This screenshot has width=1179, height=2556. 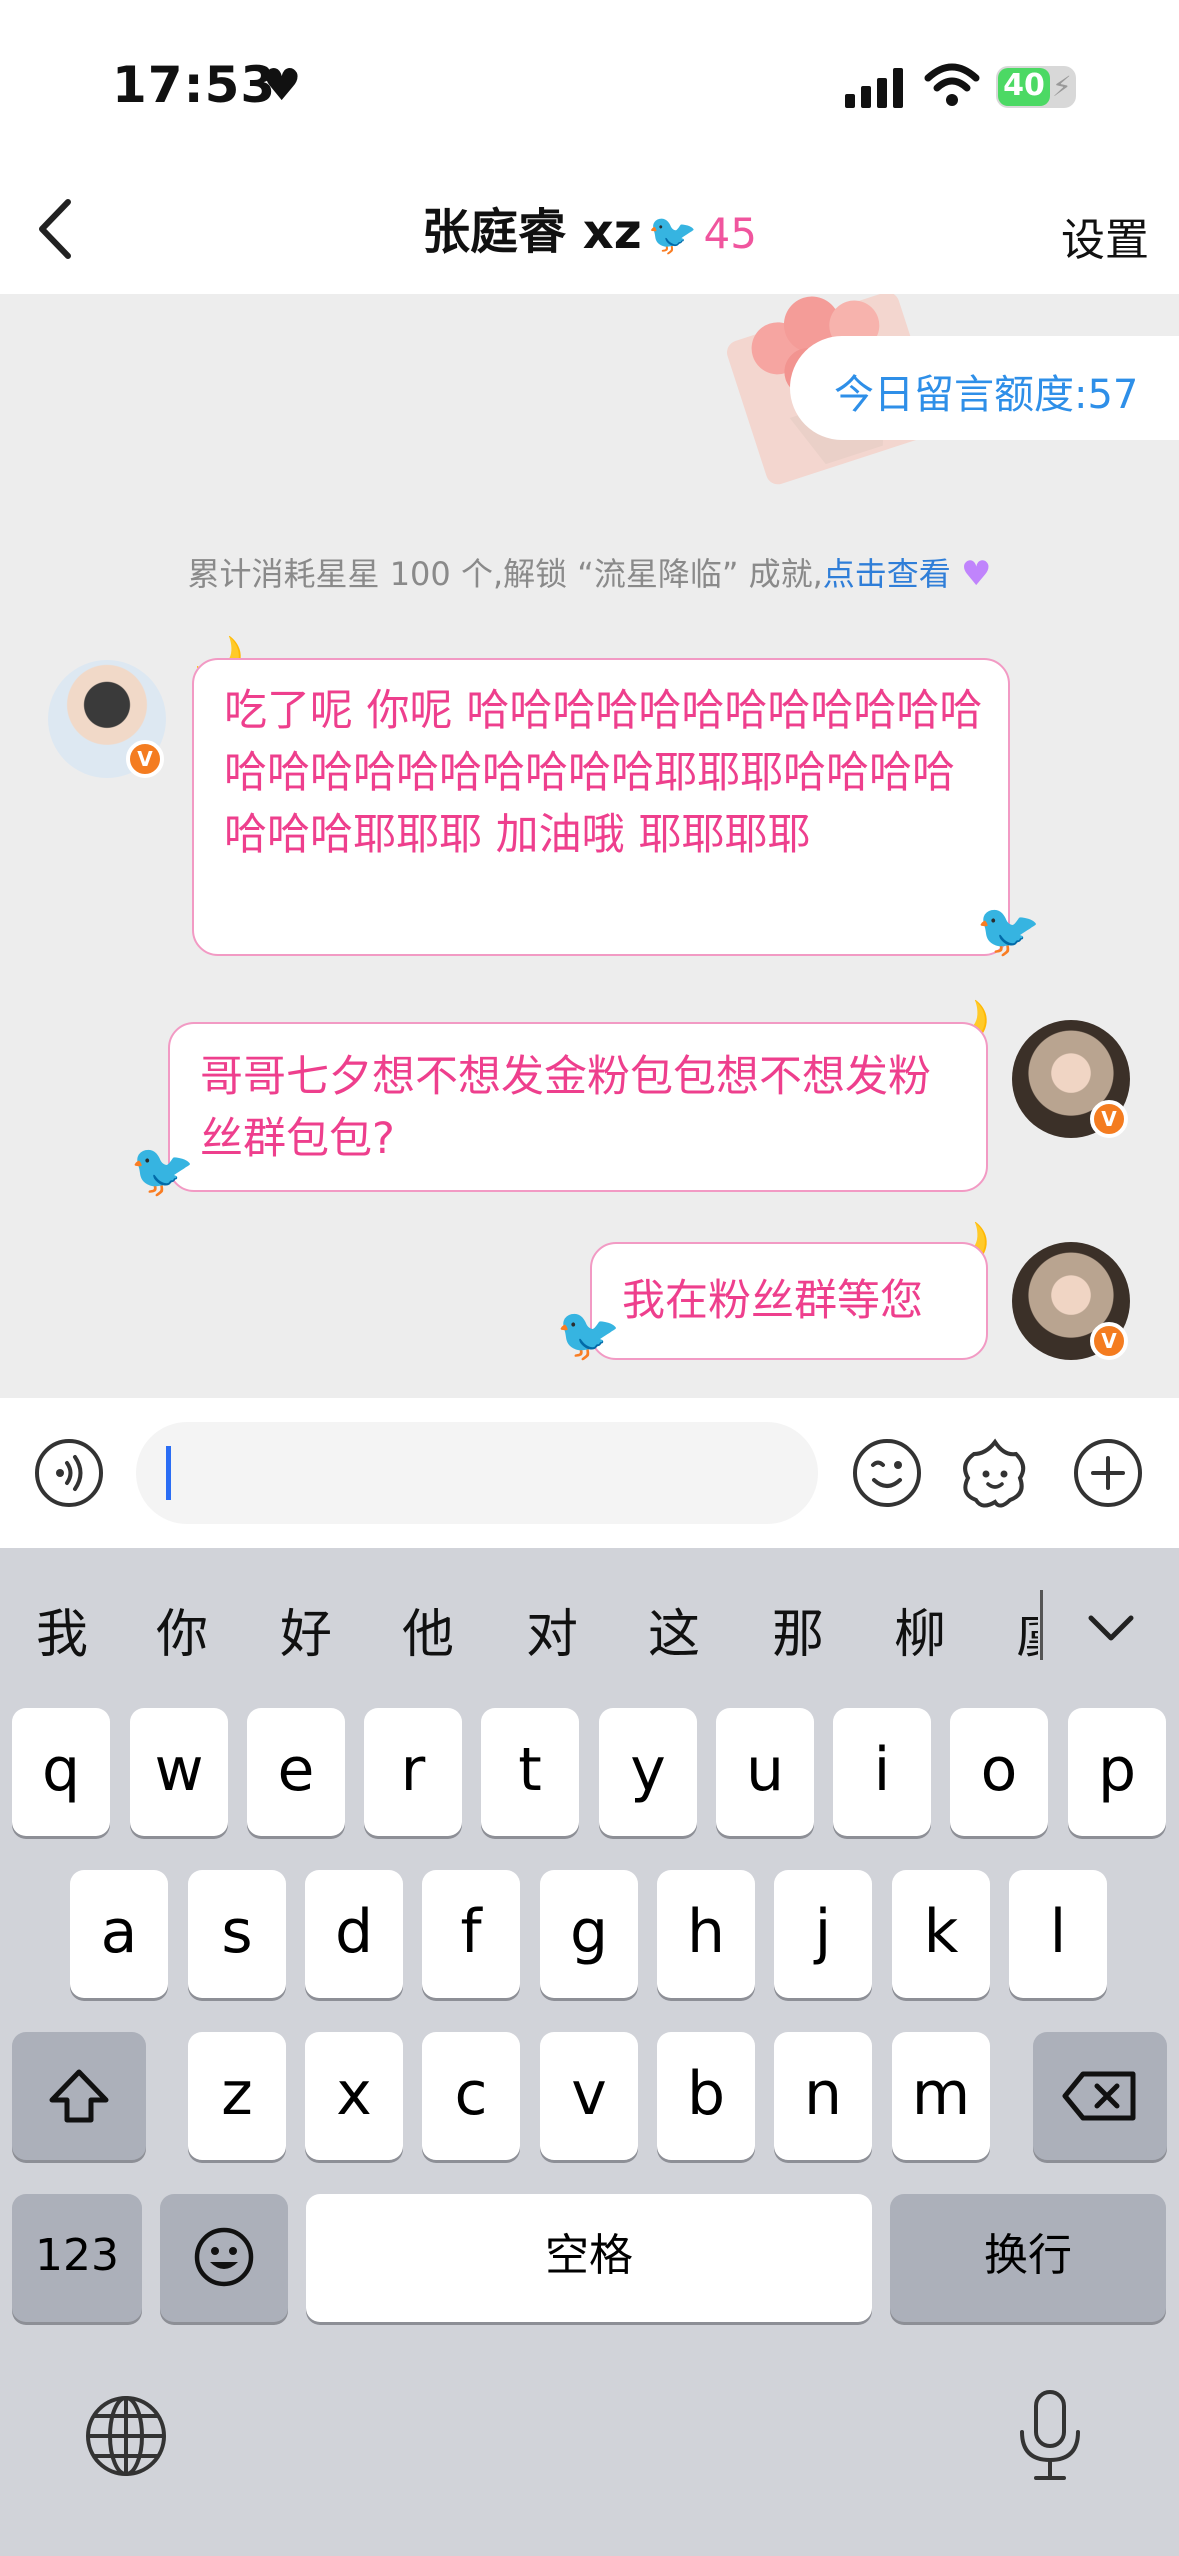 What do you see at coordinates (999, 1772) in the screenshot?
I see `key-o: o` at bounding box center [999, 1772].